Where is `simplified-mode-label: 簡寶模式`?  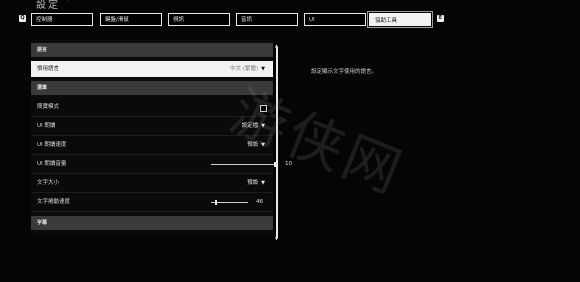 simplified-mode-label: 簡寶模式 is located at coordinates (48, 107).